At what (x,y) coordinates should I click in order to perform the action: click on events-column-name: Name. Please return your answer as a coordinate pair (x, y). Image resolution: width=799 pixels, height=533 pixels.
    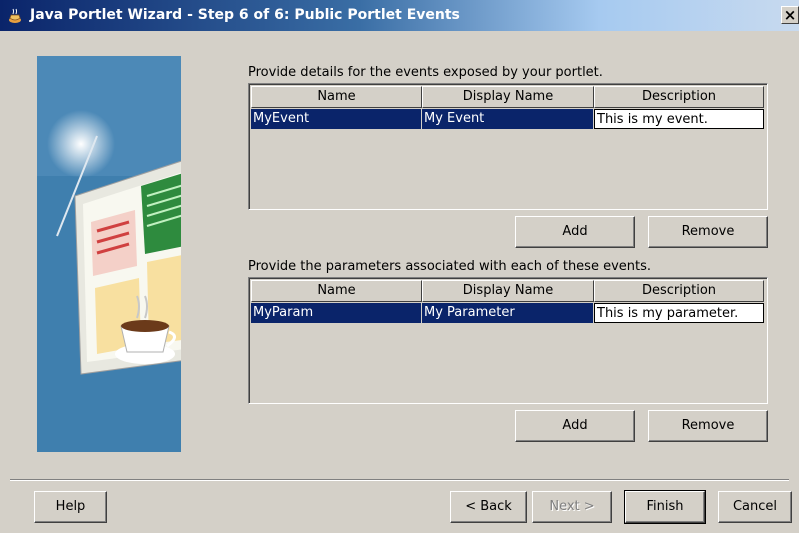
    Looking at the image, I should click on (336, 97).